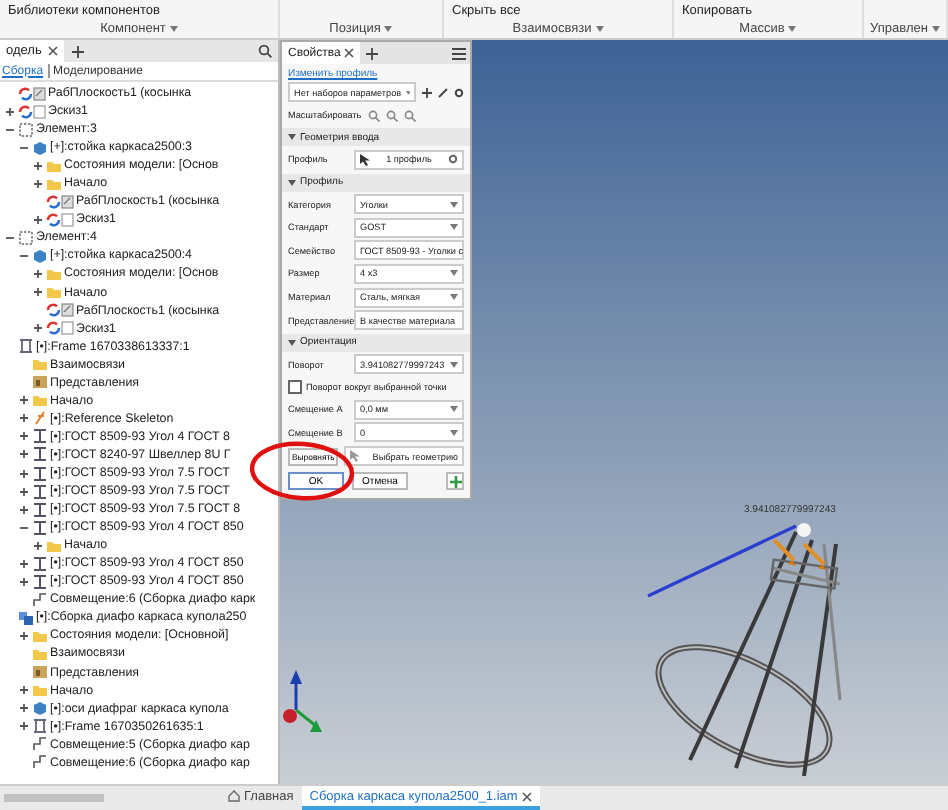 Image resolution: width=948 pixels, height=810 pixels. I want to click on highlight-circle, so click(302, 471).